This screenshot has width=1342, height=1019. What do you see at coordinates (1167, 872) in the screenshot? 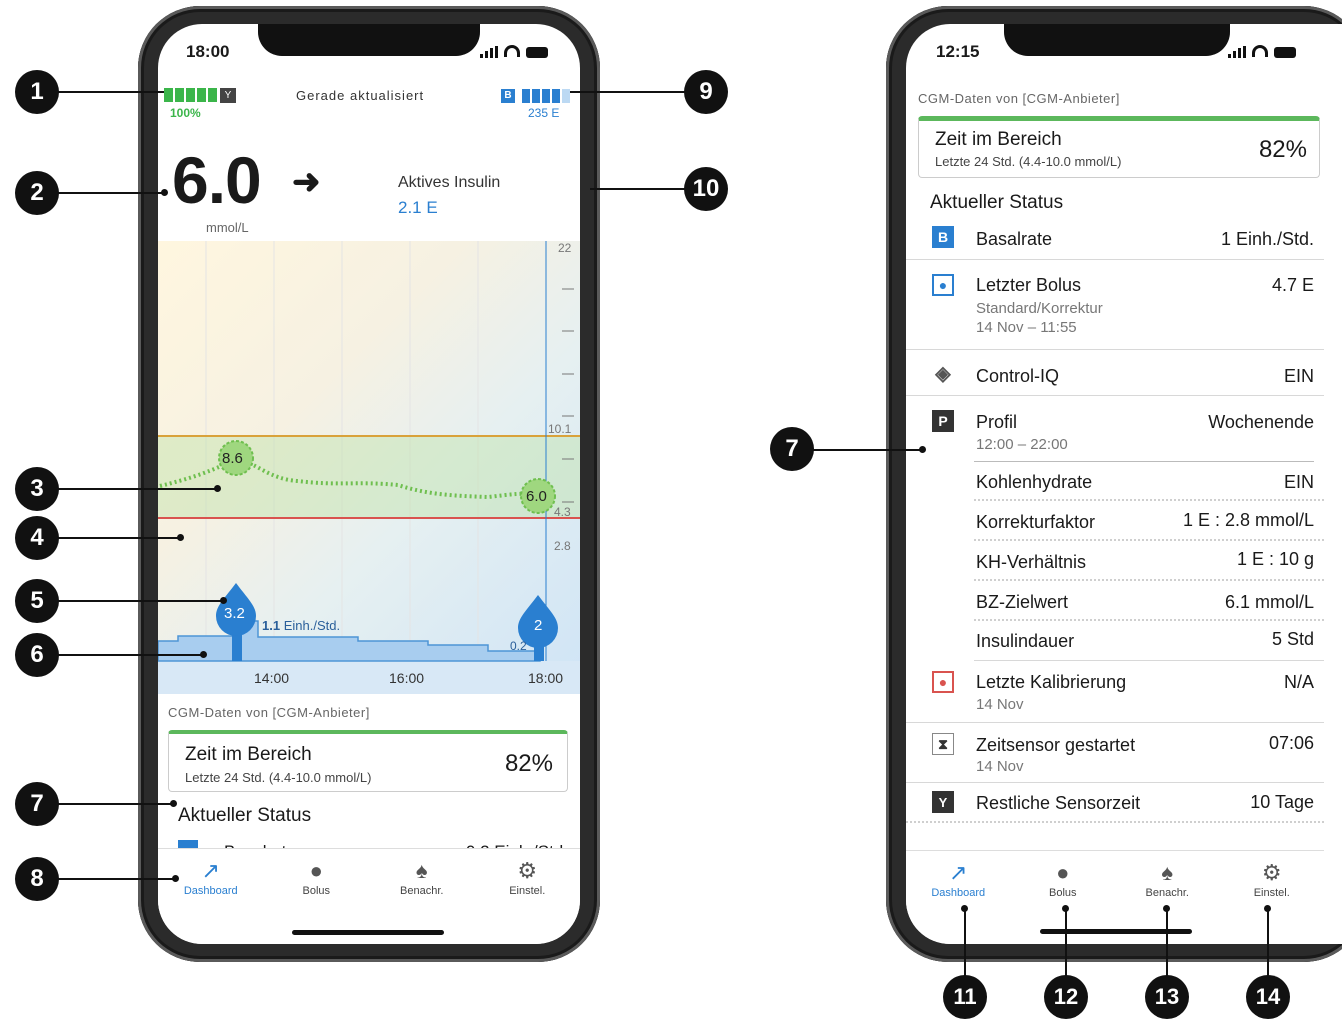
I see `bell-icon: ♠` at bounding box center [1167, 872].